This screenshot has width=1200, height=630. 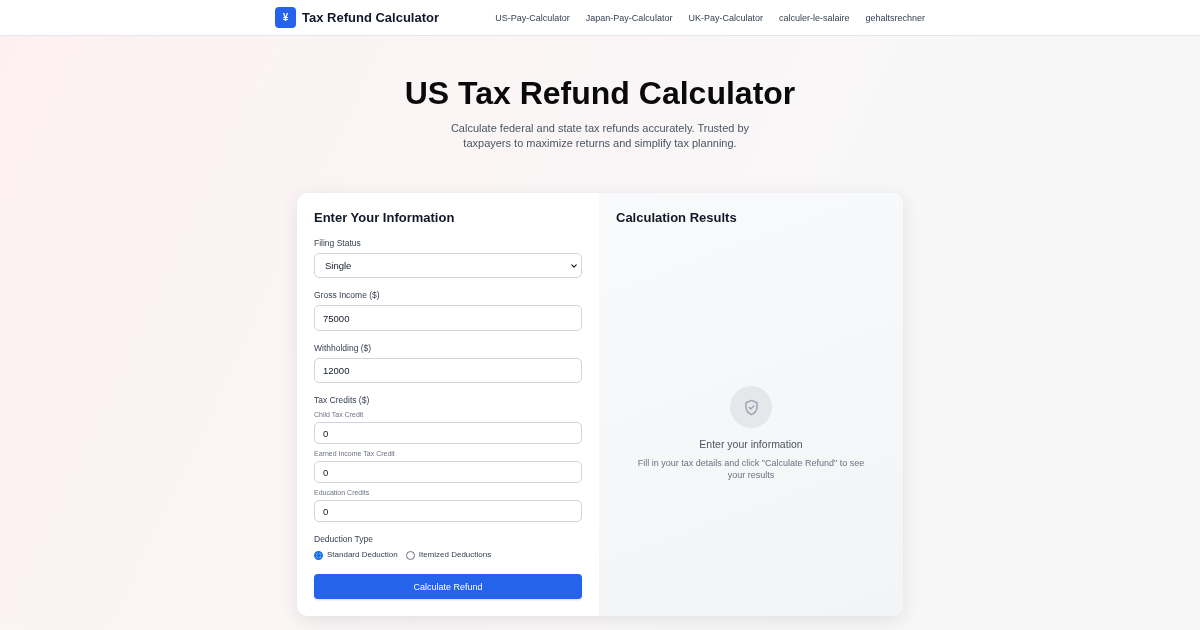 What do you see at coordinates (600, 93) in the screenshot?
I see `page-title: US Tax Refund Calculator` at bounding box center [600, 93].